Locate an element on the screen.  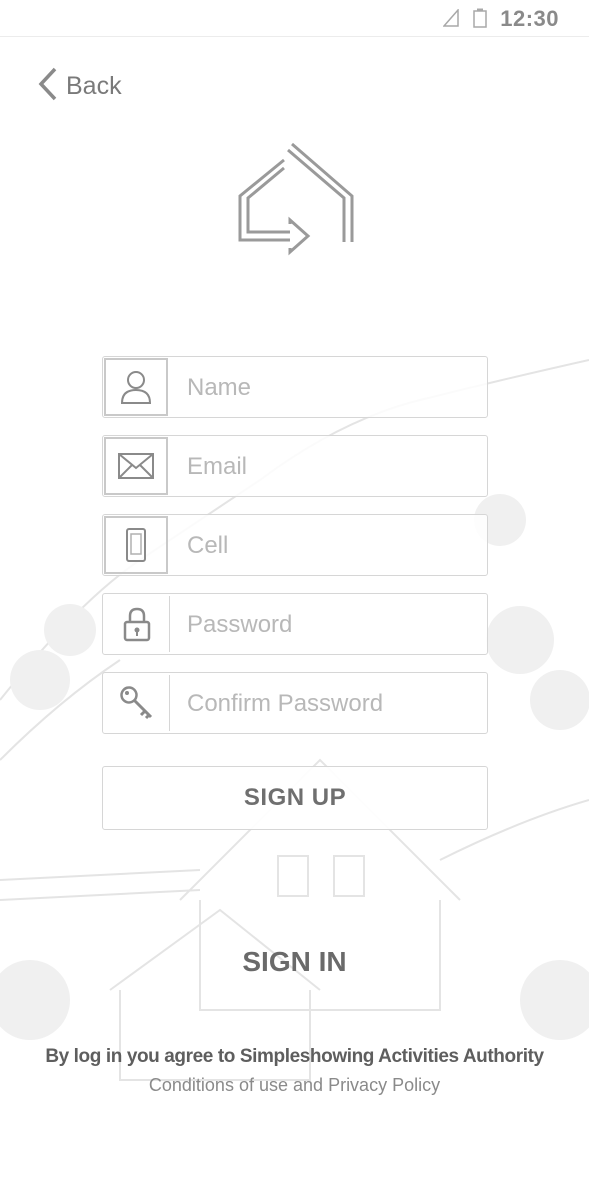
phone-icon is located at coordinates (136, 545).